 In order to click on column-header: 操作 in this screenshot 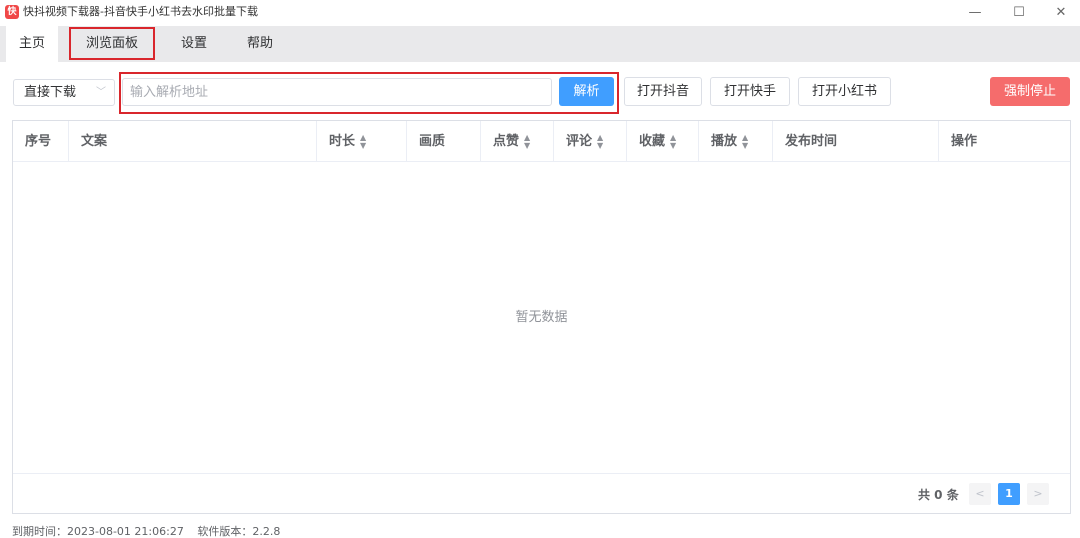, I will do `click(964, 141)`.